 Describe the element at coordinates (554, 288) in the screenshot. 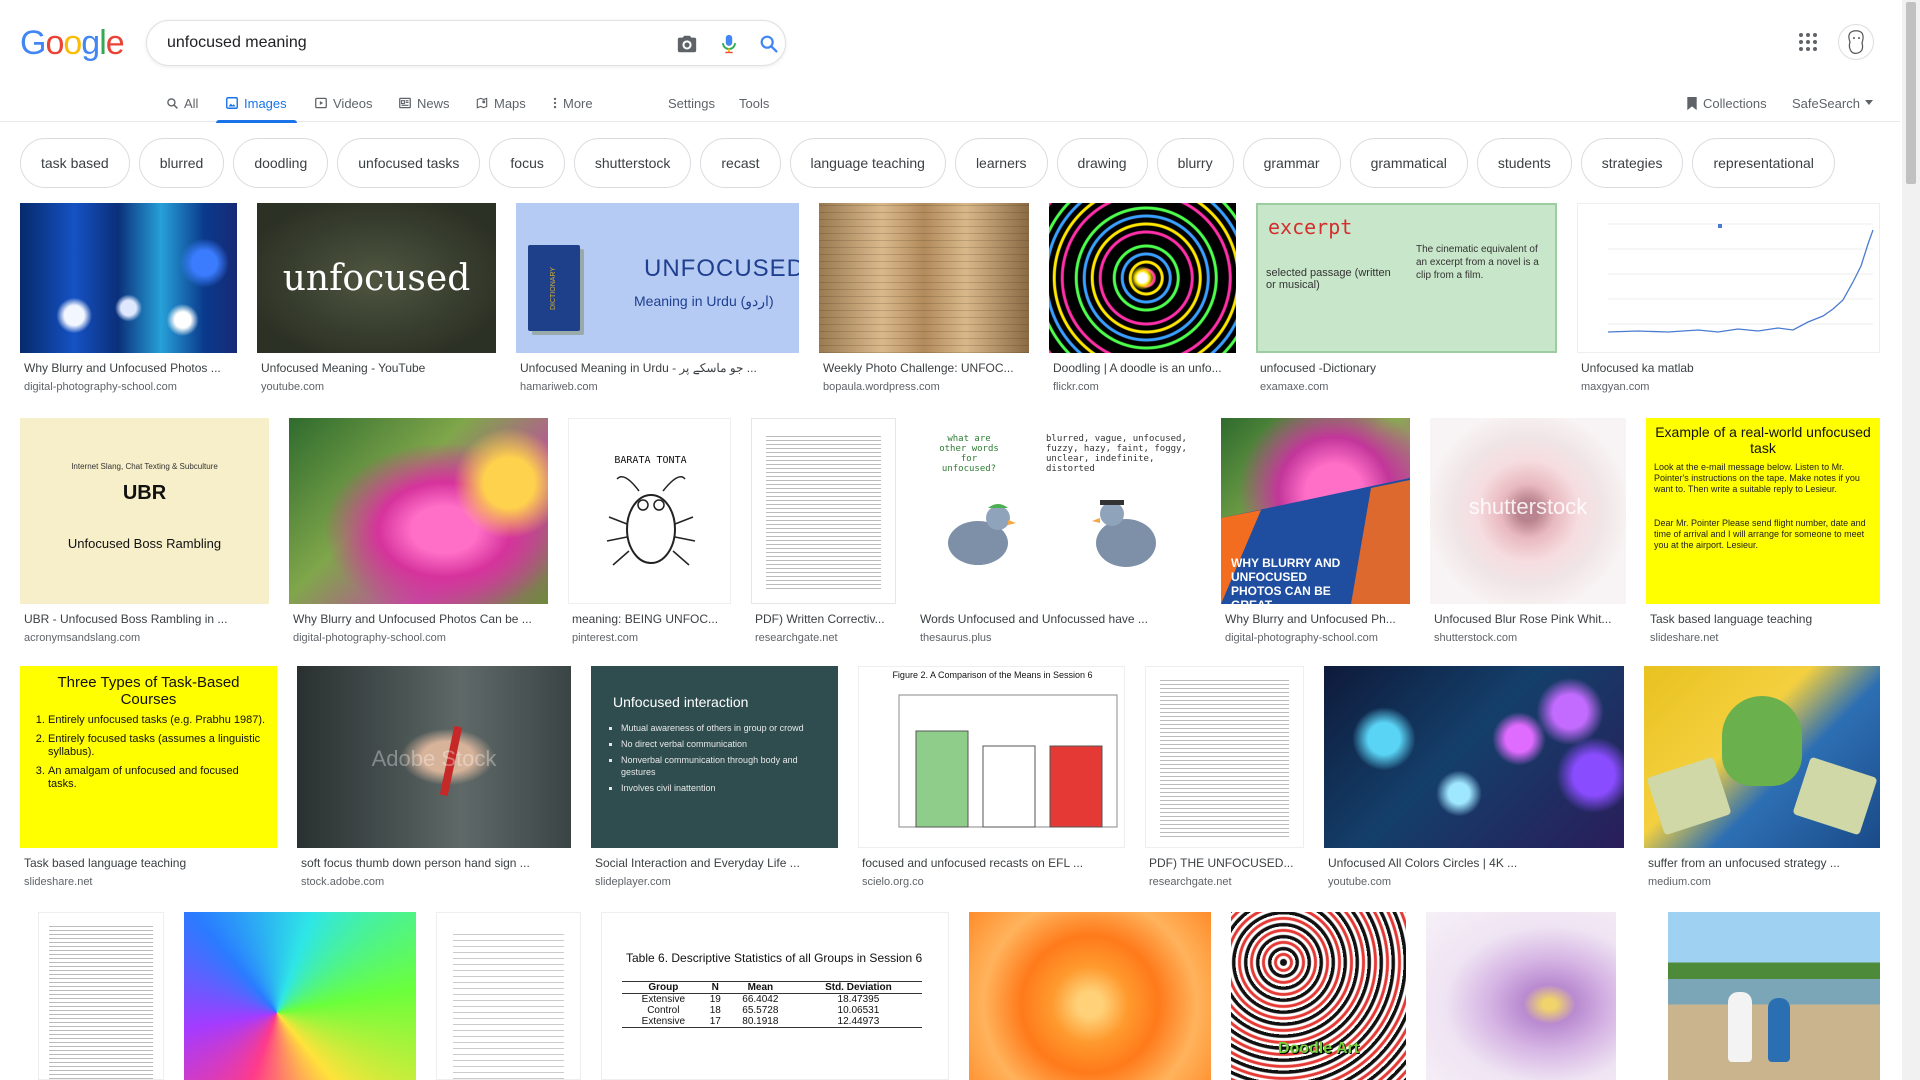

I see `dictionary-book-image: DICTIONARY` at that location.